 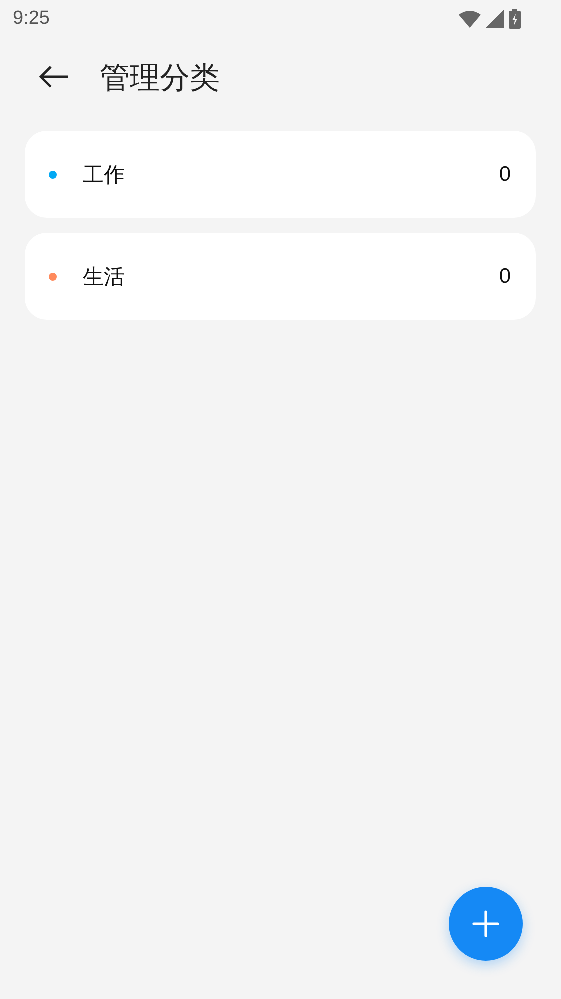 I want to click on wifi-icon, so click(x=470, y=19).